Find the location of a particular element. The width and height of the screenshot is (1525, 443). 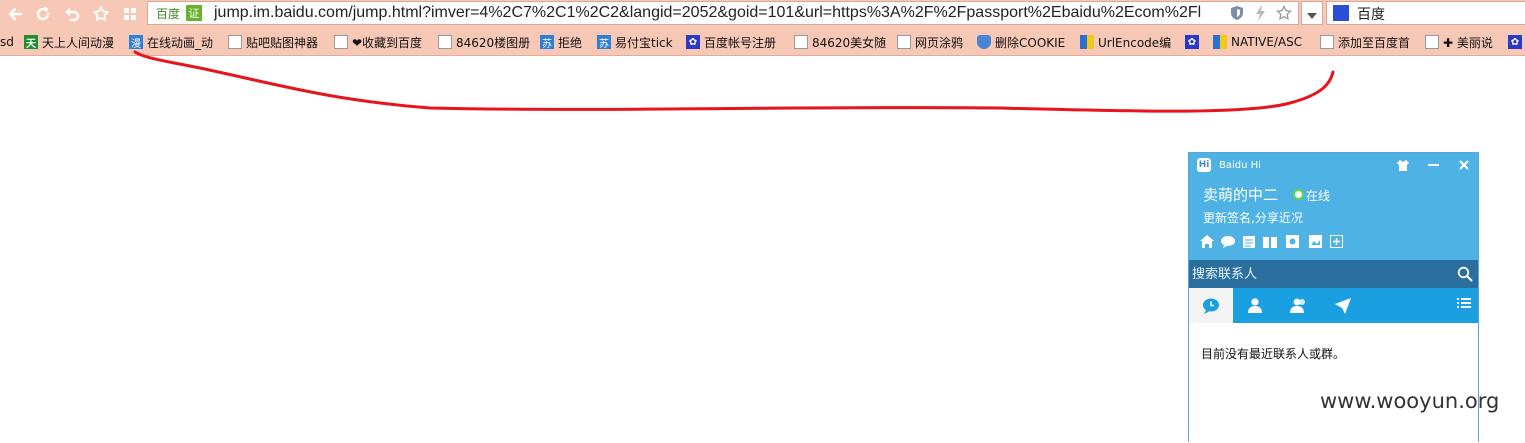

hi-status: 在线 is located at coordinates (1318, 195).